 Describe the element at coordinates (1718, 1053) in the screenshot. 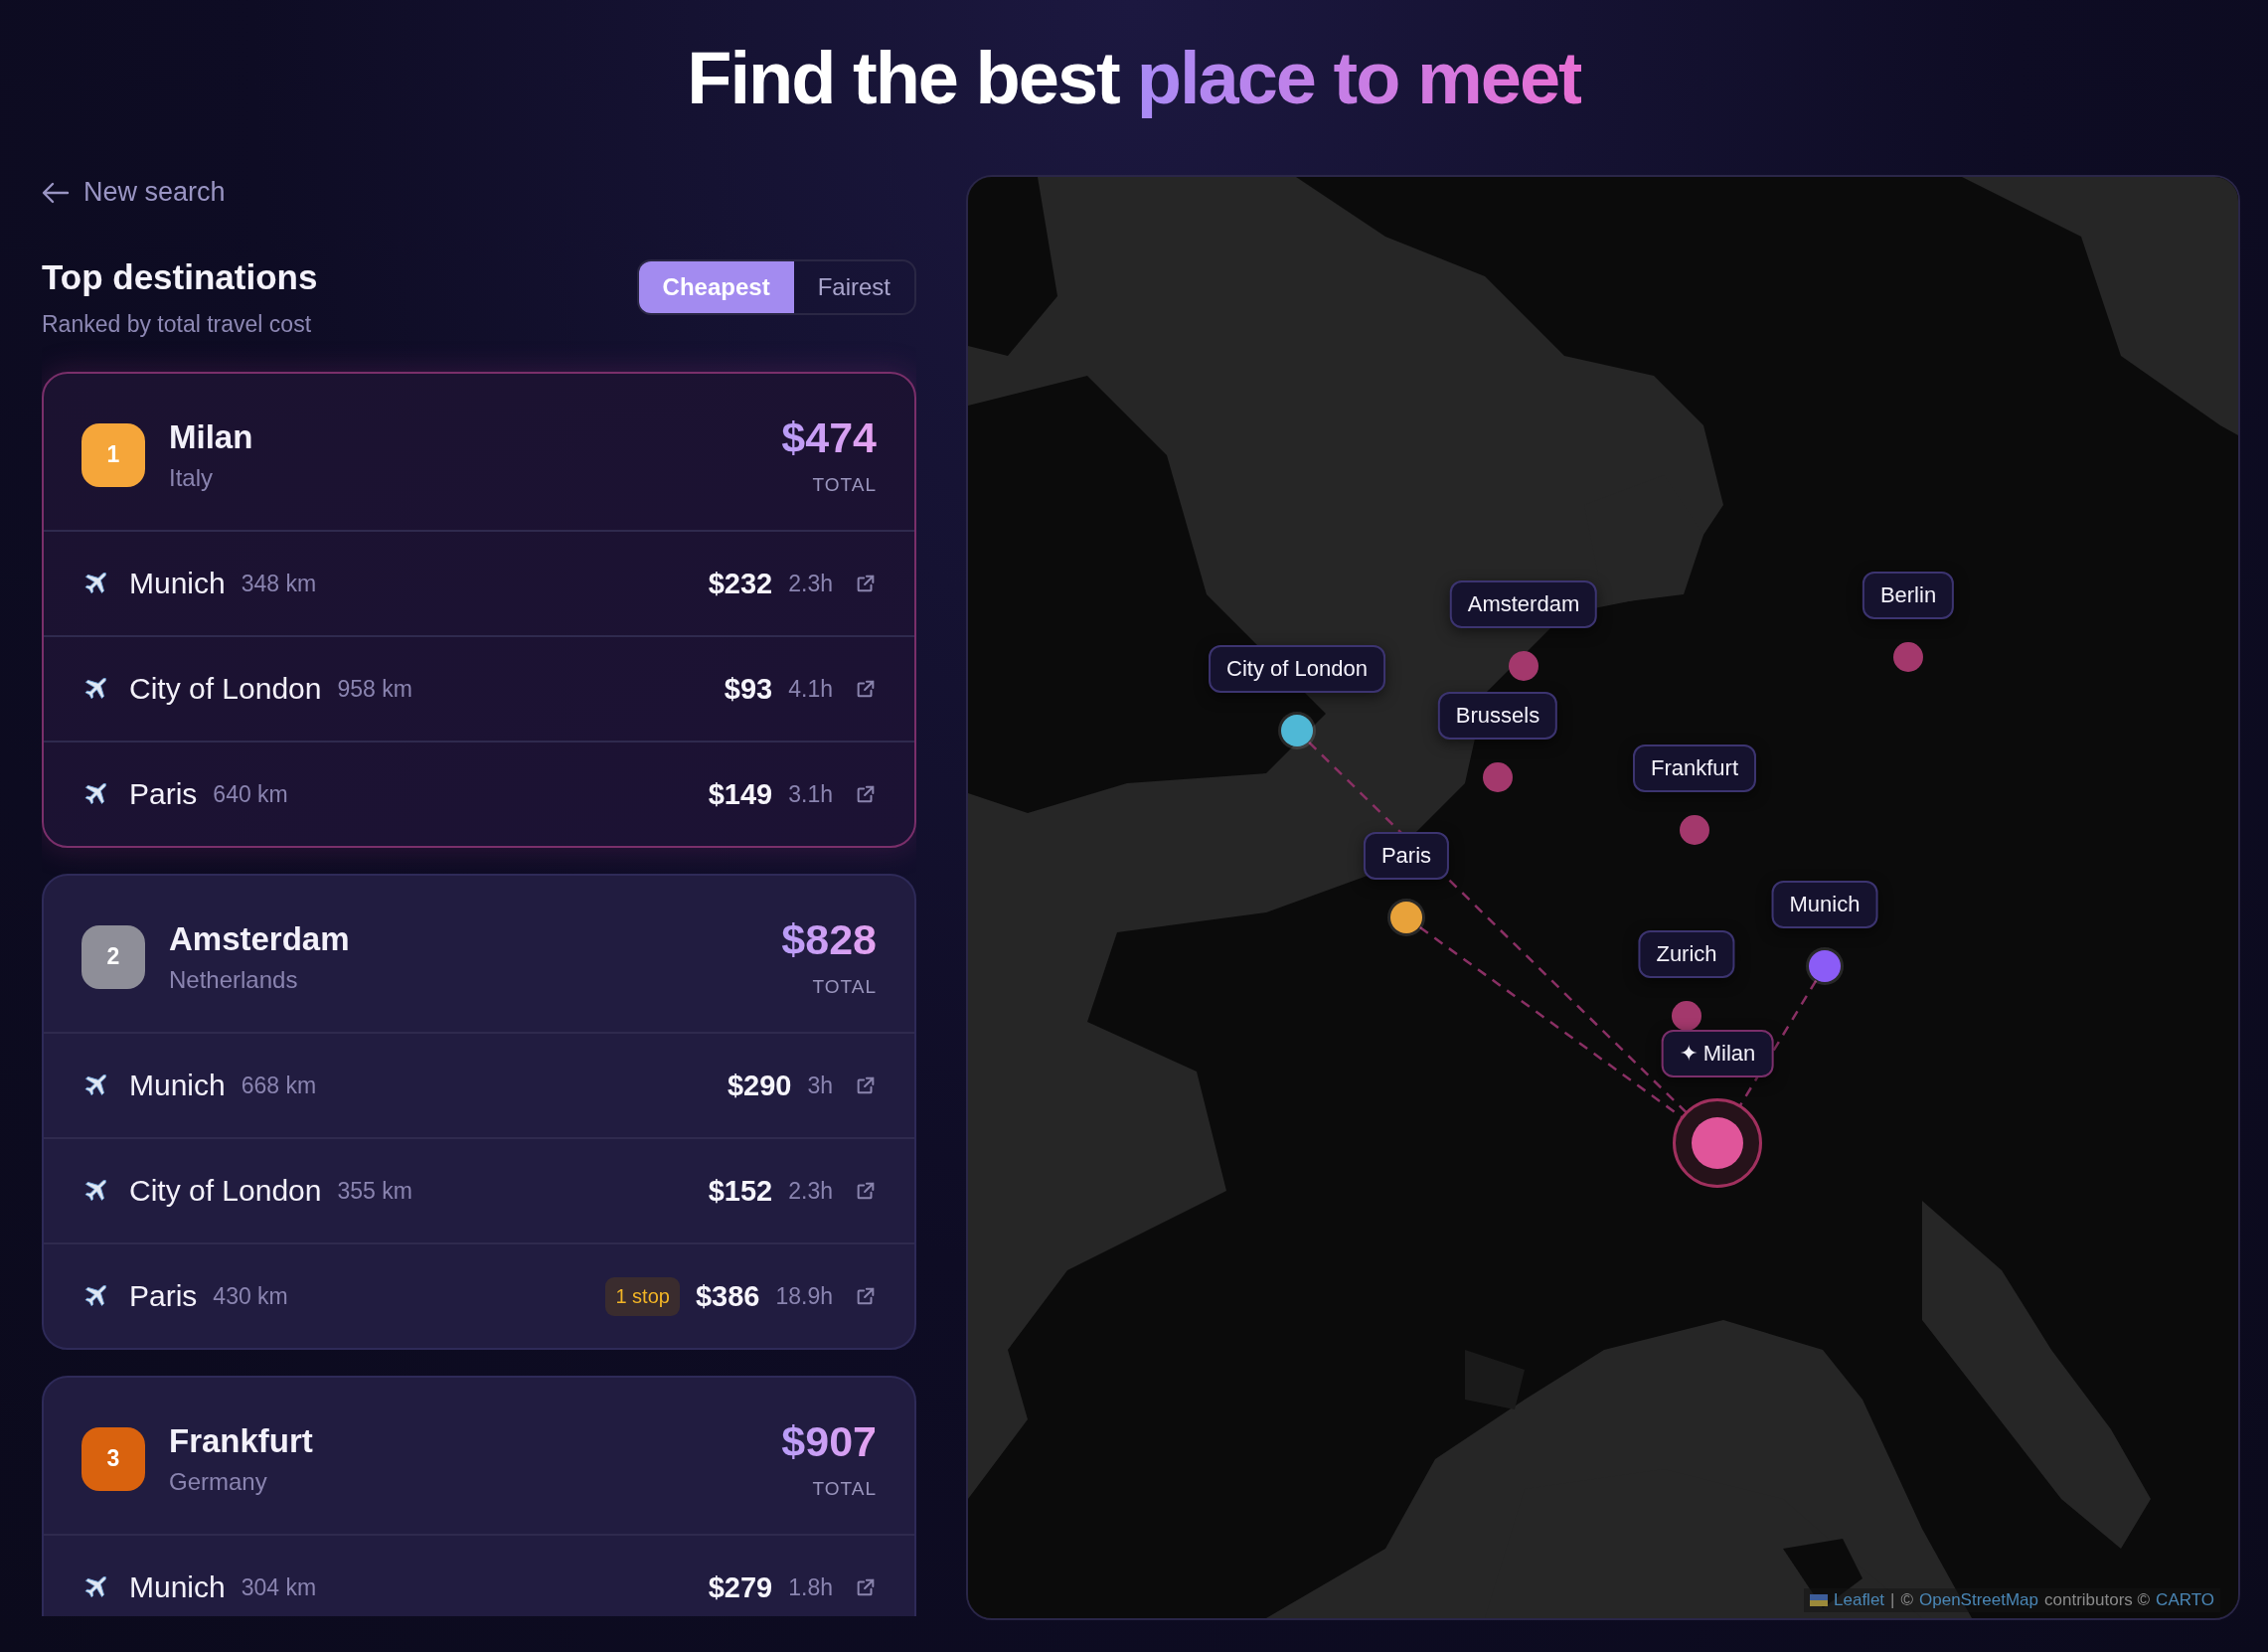

I see `map-marker-label: ✦ Milan` at that location.